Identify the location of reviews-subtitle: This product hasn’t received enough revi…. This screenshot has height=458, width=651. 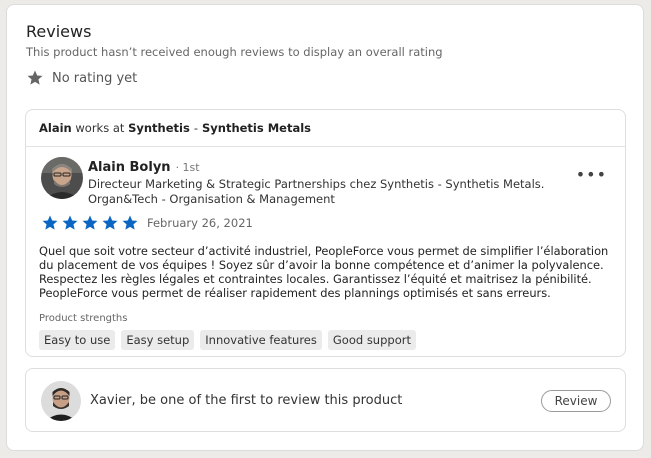
(234, 52).